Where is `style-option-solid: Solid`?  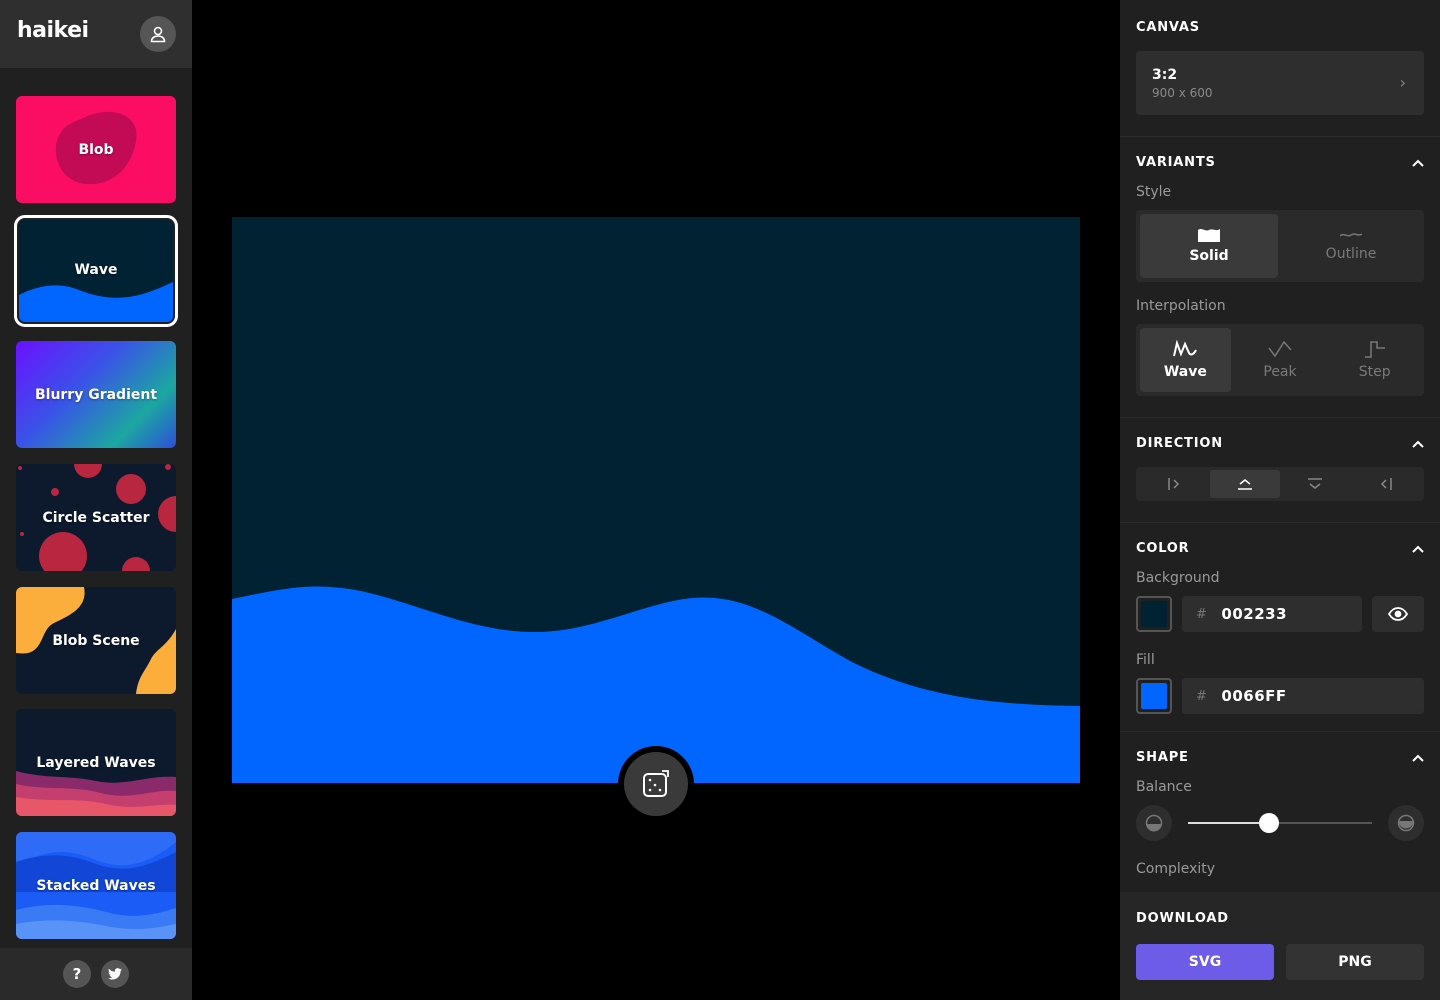
style-option-solid: Solid is located at coordinates (1209, 246).